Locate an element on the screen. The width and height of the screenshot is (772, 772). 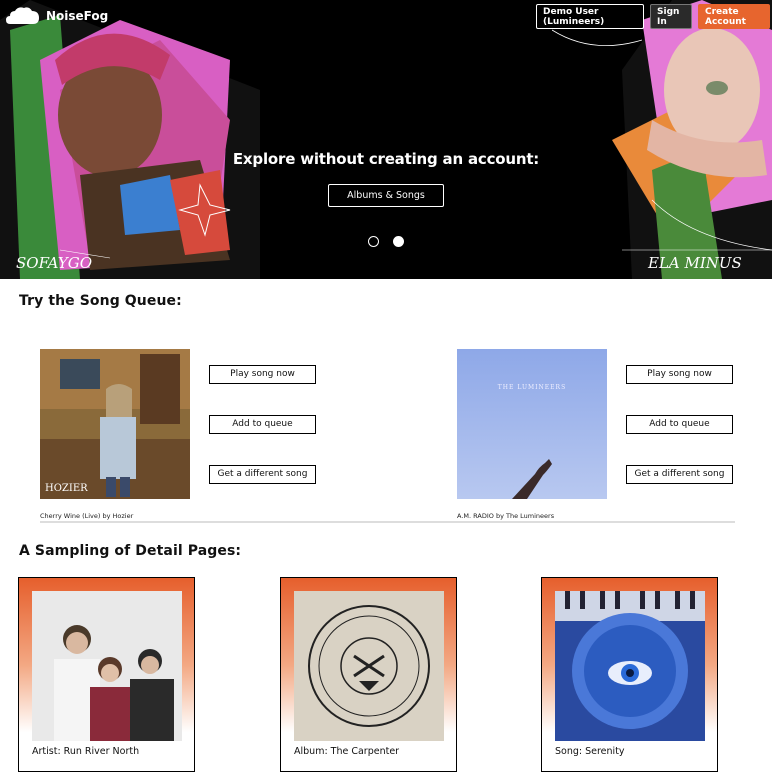
demo-user-button: Demo User (Lumineers) is located at coordinates (590, 16).